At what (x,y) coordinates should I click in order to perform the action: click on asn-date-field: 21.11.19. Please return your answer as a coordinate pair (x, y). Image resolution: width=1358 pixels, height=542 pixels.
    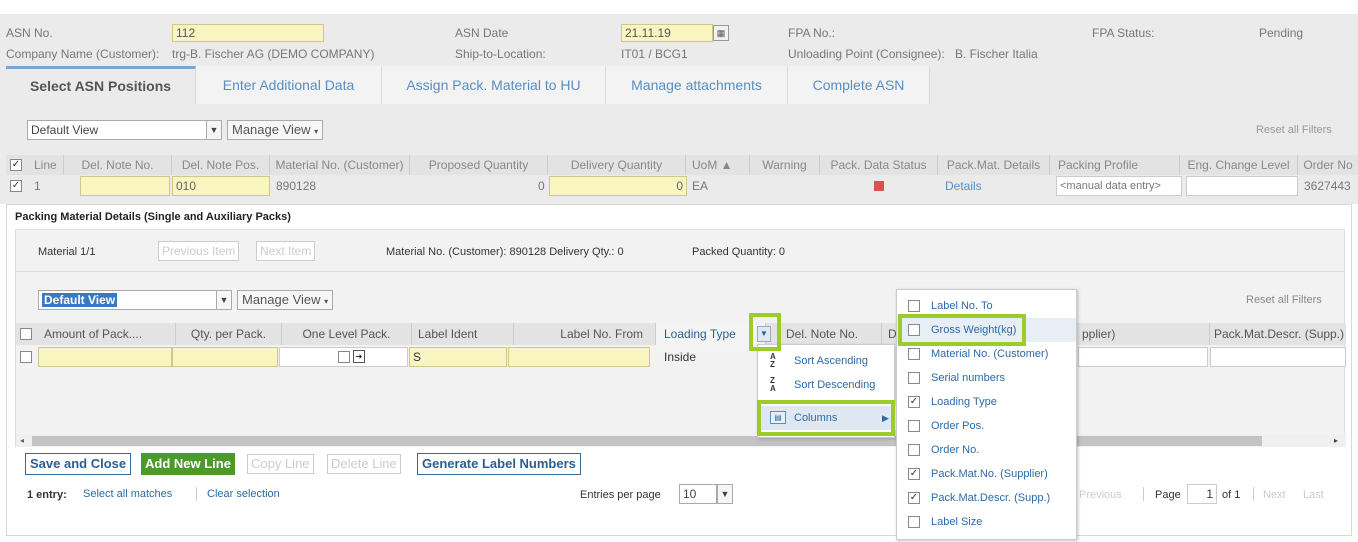
    Looking at the image, I should click on (667, 33).